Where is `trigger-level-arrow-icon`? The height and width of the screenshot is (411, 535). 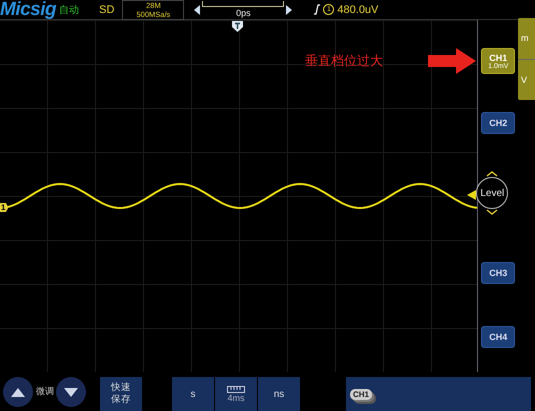
trigger-level-arrow-icon is located at coordinates (471, 195).